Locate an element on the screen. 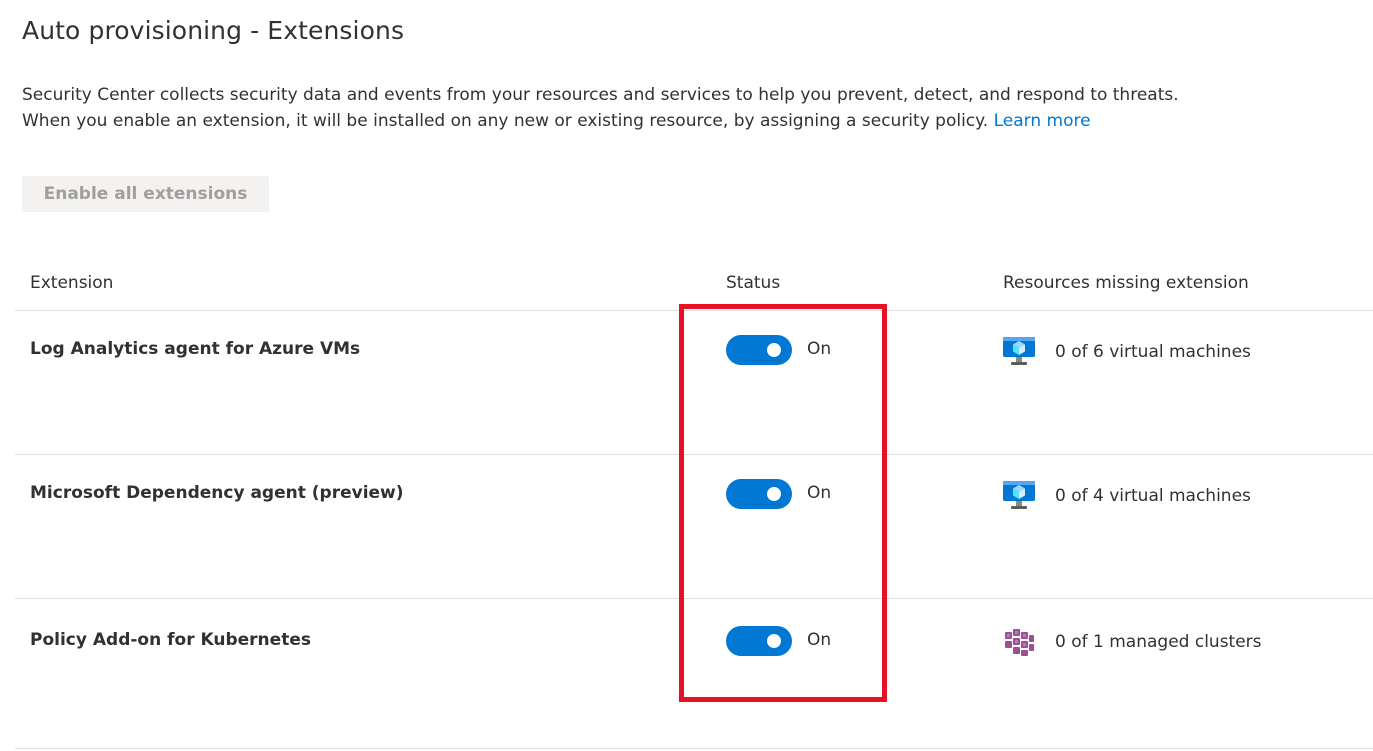 This screenshot has height=751, width=1373. kubernetes-cluster-icon is located at coordinates (1019, 642).